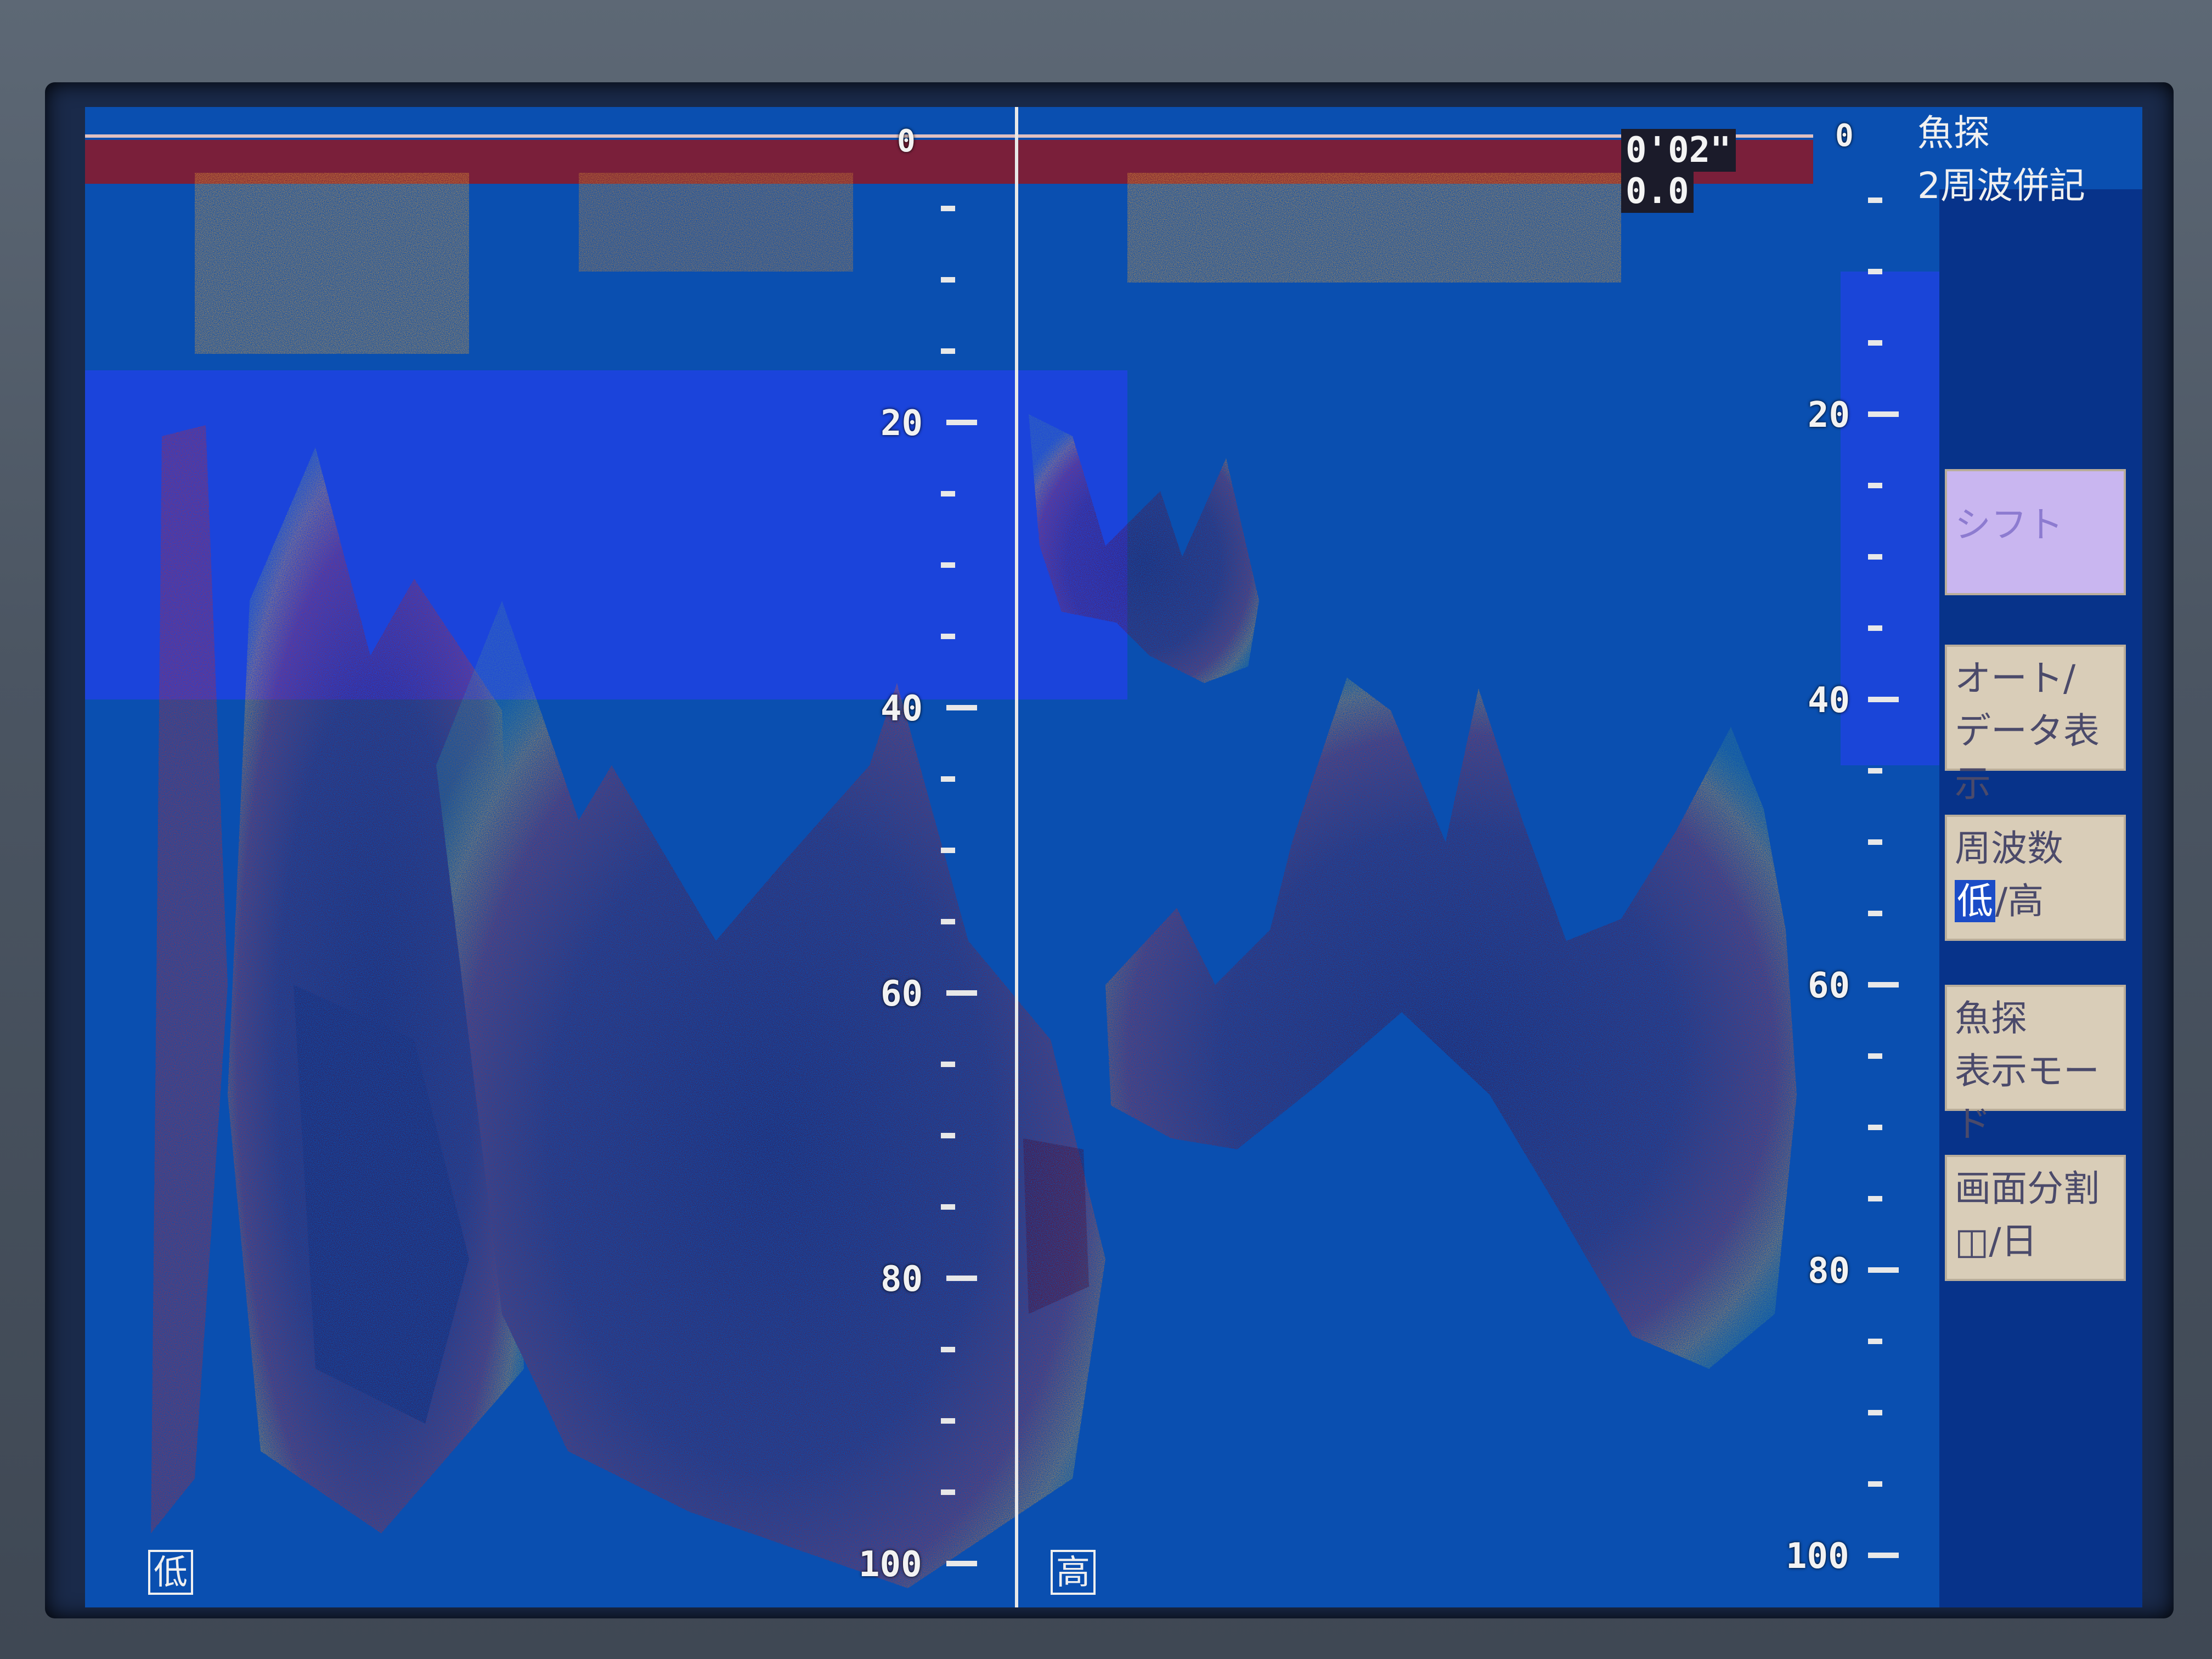 The width and height of the screenshot is (2212, 1659). I want to click on frequency-low-selected: 低, so click(1975, 901).